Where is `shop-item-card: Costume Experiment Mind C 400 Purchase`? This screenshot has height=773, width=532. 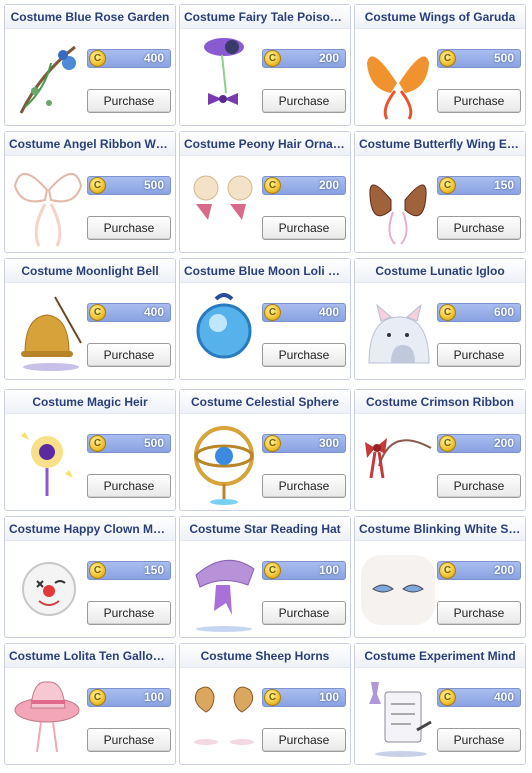 shop-item-card: Costume Experiment Mind C 400 Purchase is located at coordinates (440, 704).